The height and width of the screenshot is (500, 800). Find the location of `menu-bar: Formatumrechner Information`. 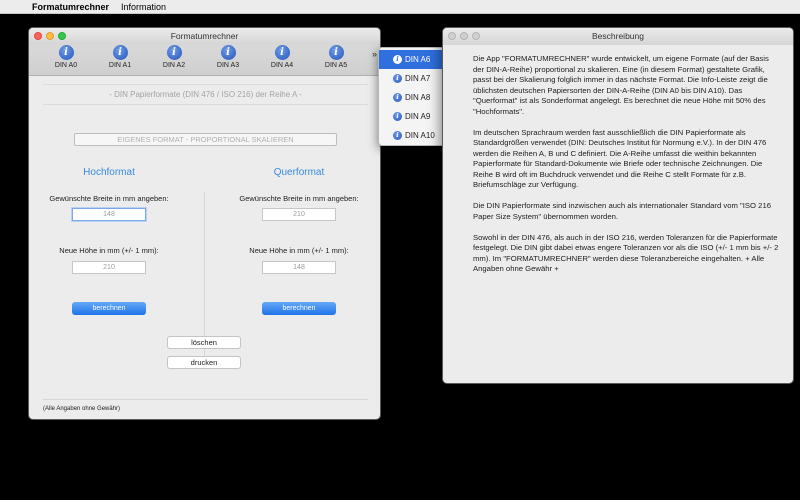

menu-bar: Formatumrechner Information is located at coordinates (400, 7).